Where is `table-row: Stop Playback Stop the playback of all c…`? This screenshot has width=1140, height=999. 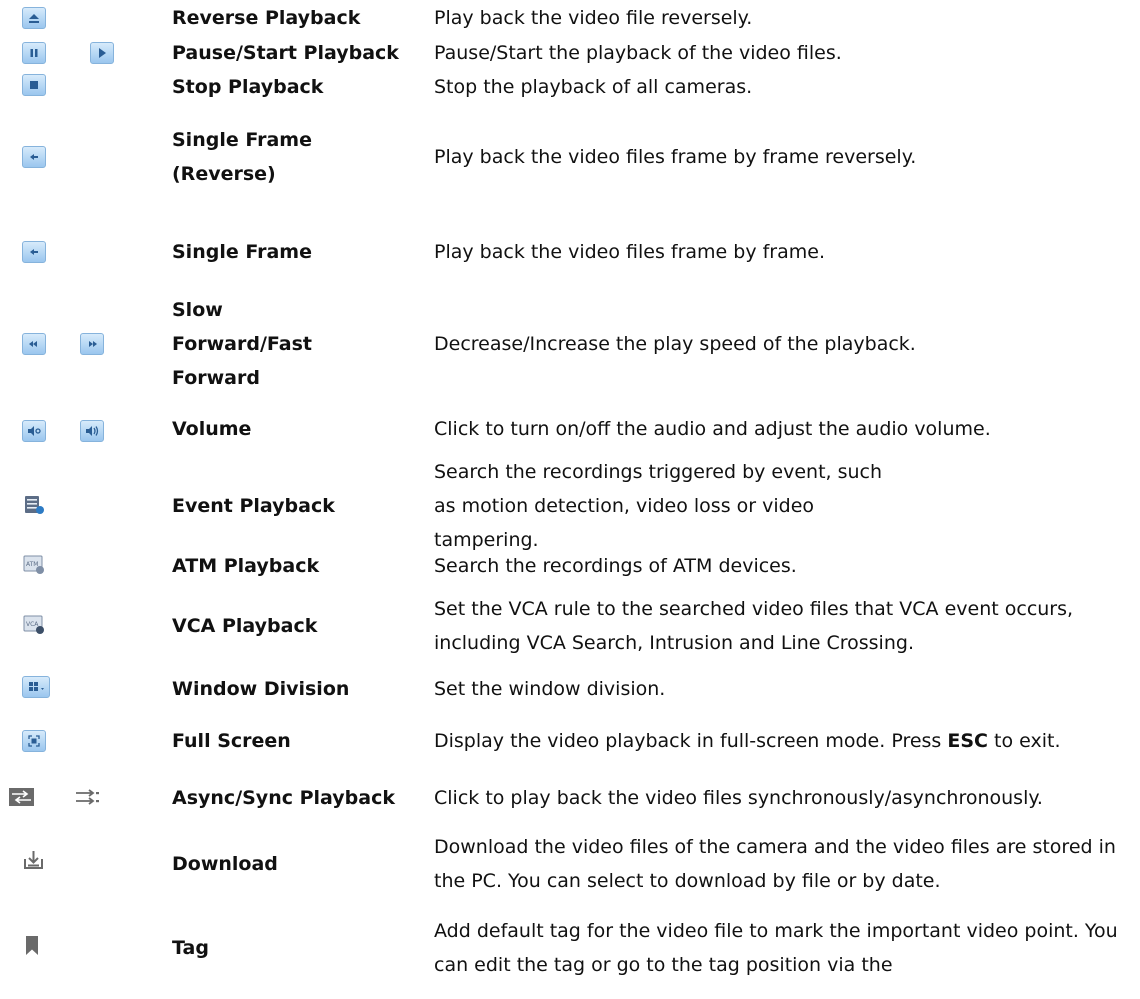
table-row: Stop Playback Stop the playback of all c… is located at coordinates (570, 87).